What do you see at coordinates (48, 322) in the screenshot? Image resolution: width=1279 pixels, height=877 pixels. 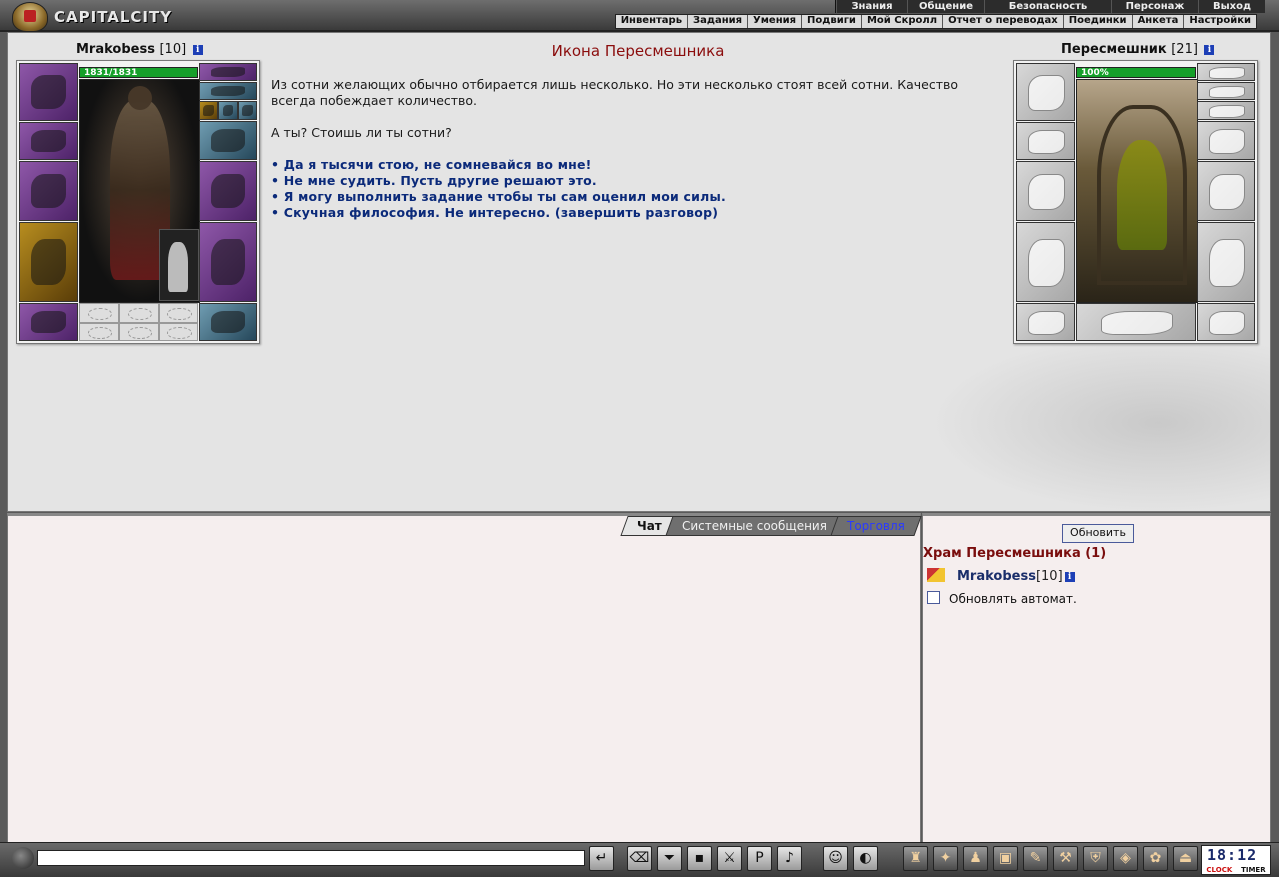 I see `slot-belt` at bounding box center [48, 322].